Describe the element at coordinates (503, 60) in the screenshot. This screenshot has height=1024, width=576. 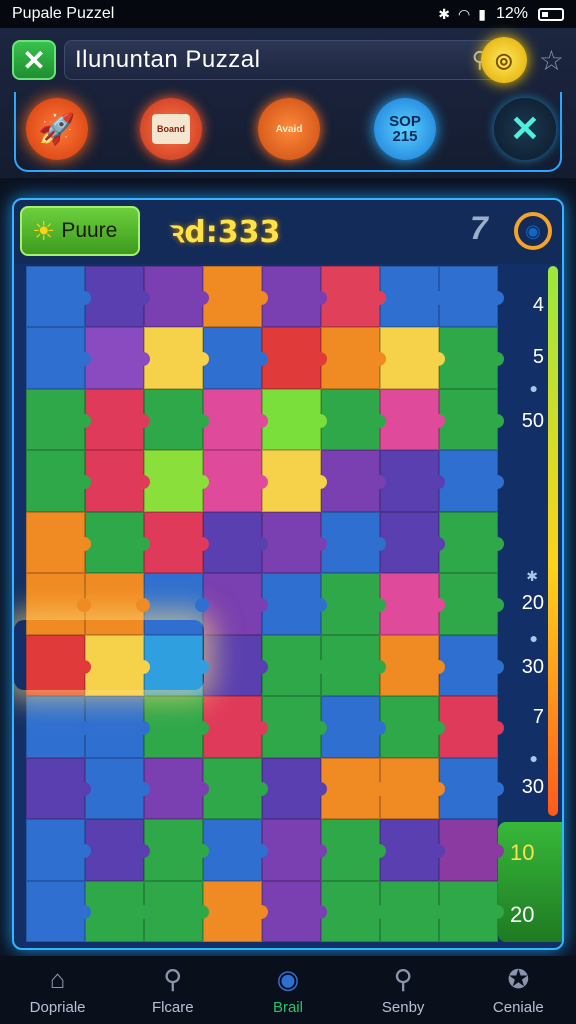
I see `coin-button: ◎` at that location.